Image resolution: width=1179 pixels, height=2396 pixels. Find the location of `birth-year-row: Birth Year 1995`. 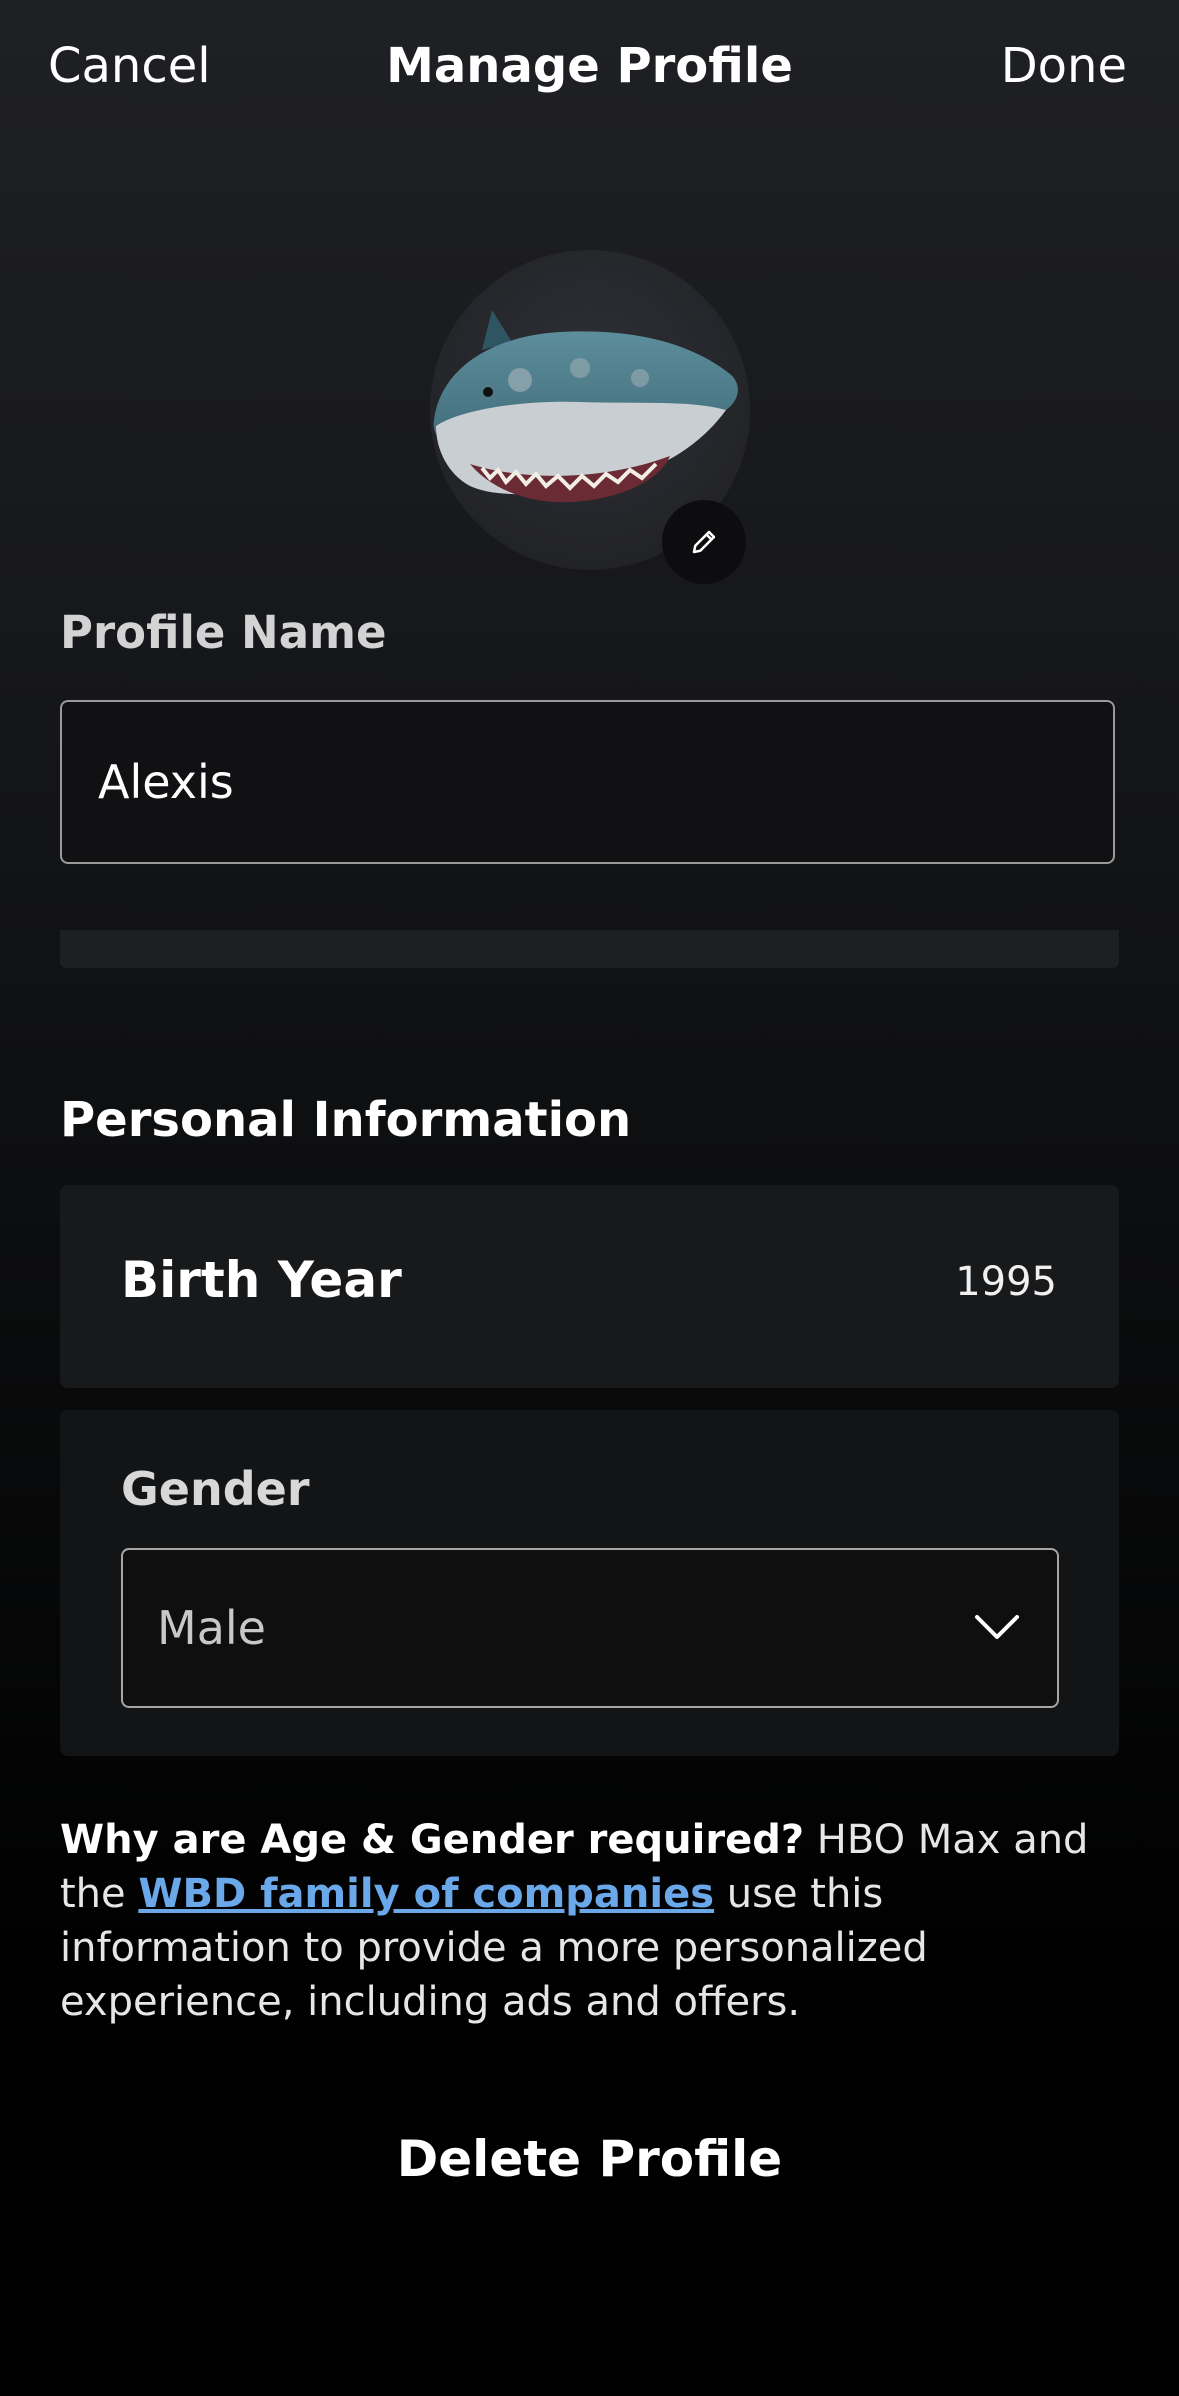

birth-year-row: Birth Year 1995 is located at coordinates (589, 1286).